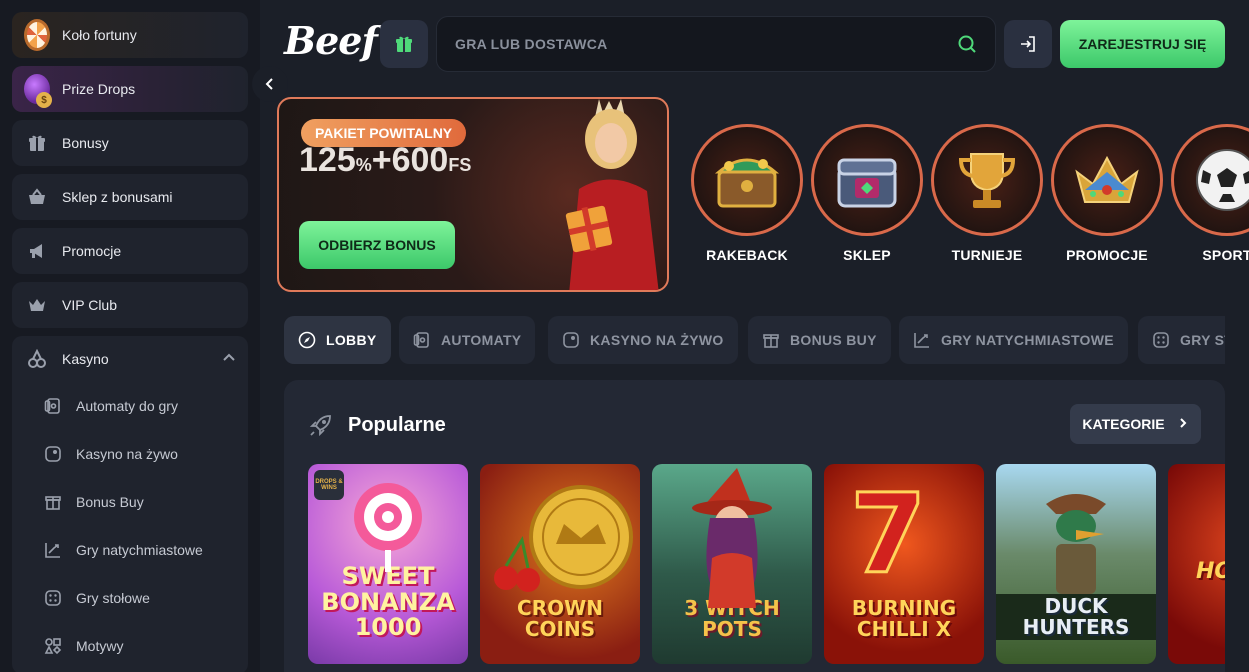 Image resolution: width=1249 pixels, height=672 pixels. I want to click on game-tile-duck-hunters: DUCK HUNTERS, so click(1076, 564).